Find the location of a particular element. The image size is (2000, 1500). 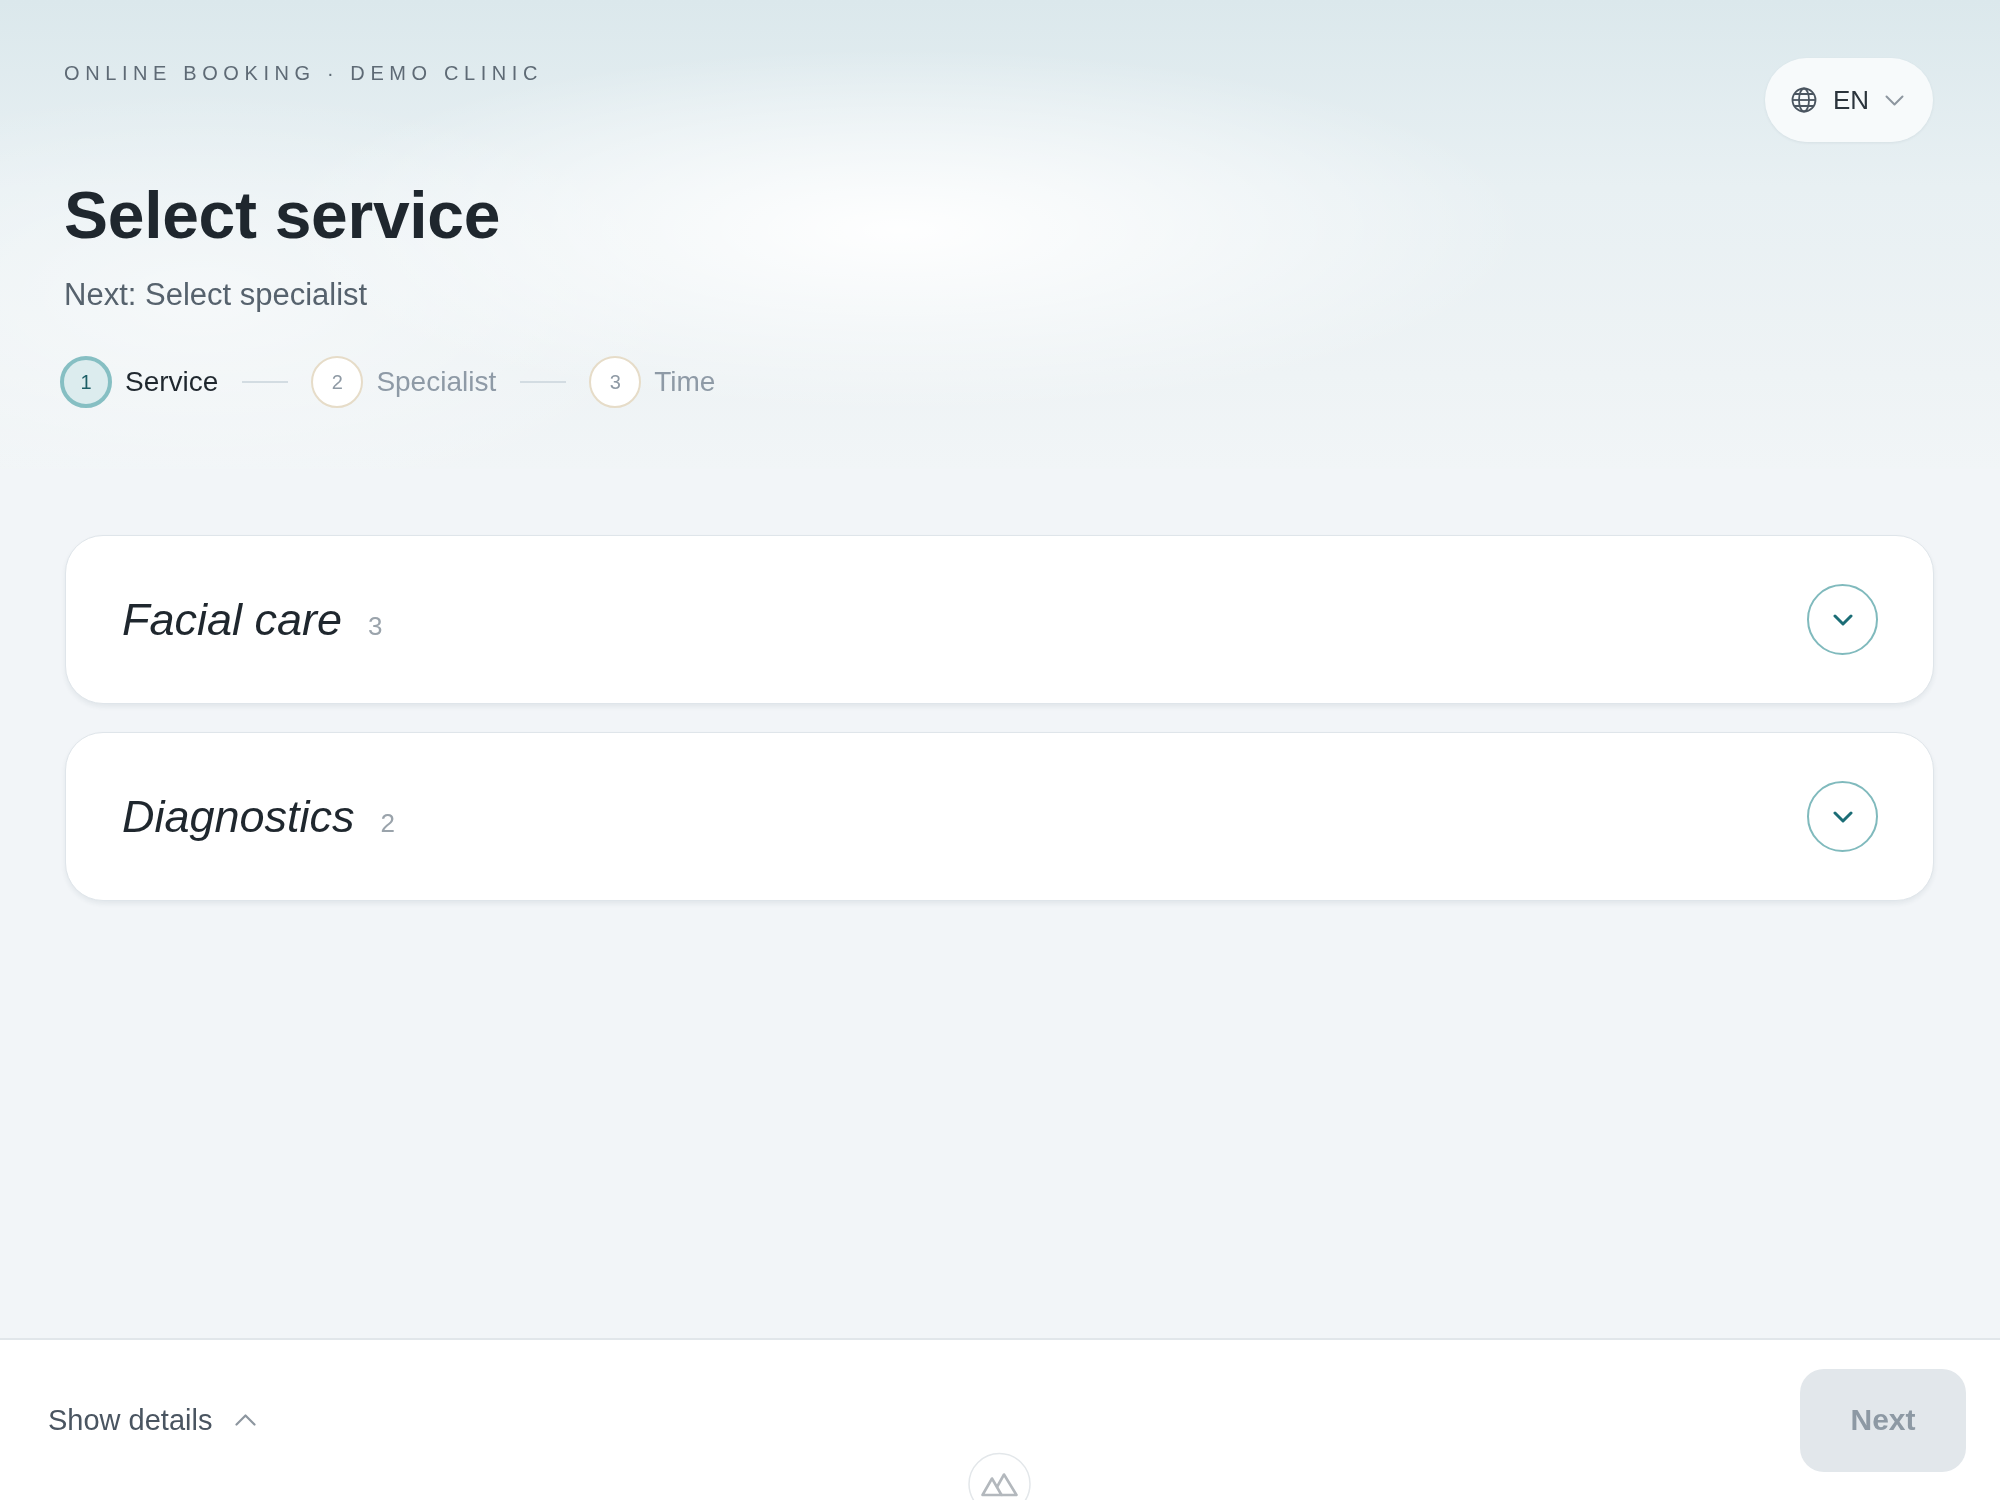

category-card: Diagnostics 2 is located at coordinates (999, 816).